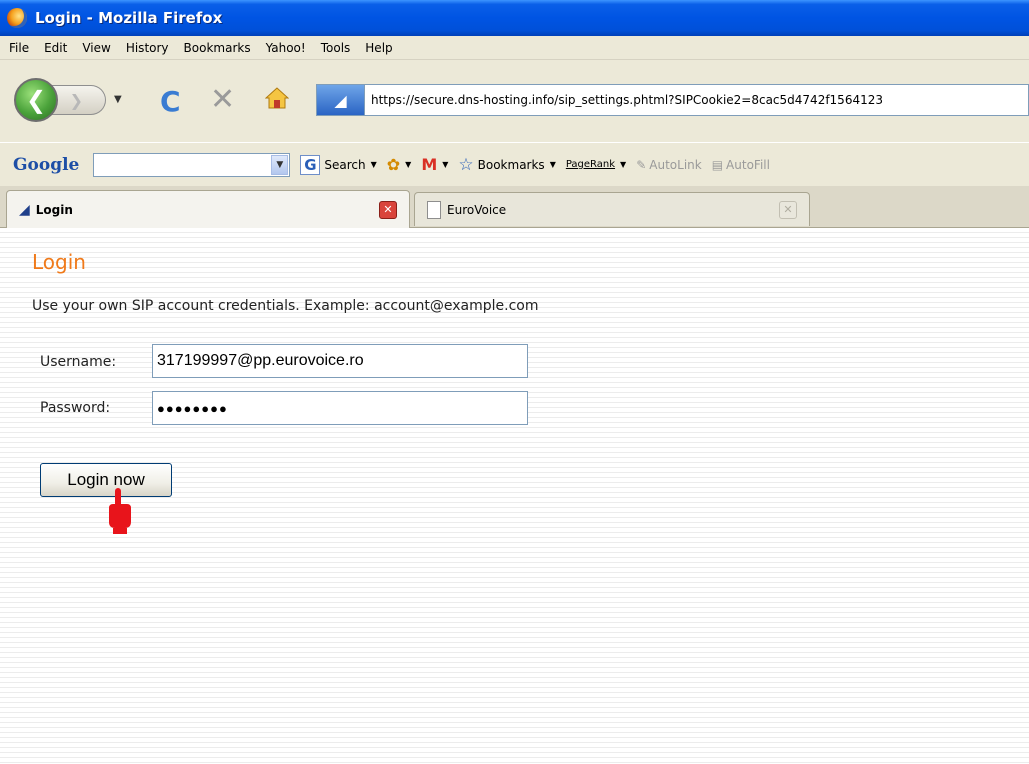 This screenshot has width=1029, height=764. I want to click on search-dropdown-icon: ▼, so click(280, 164).